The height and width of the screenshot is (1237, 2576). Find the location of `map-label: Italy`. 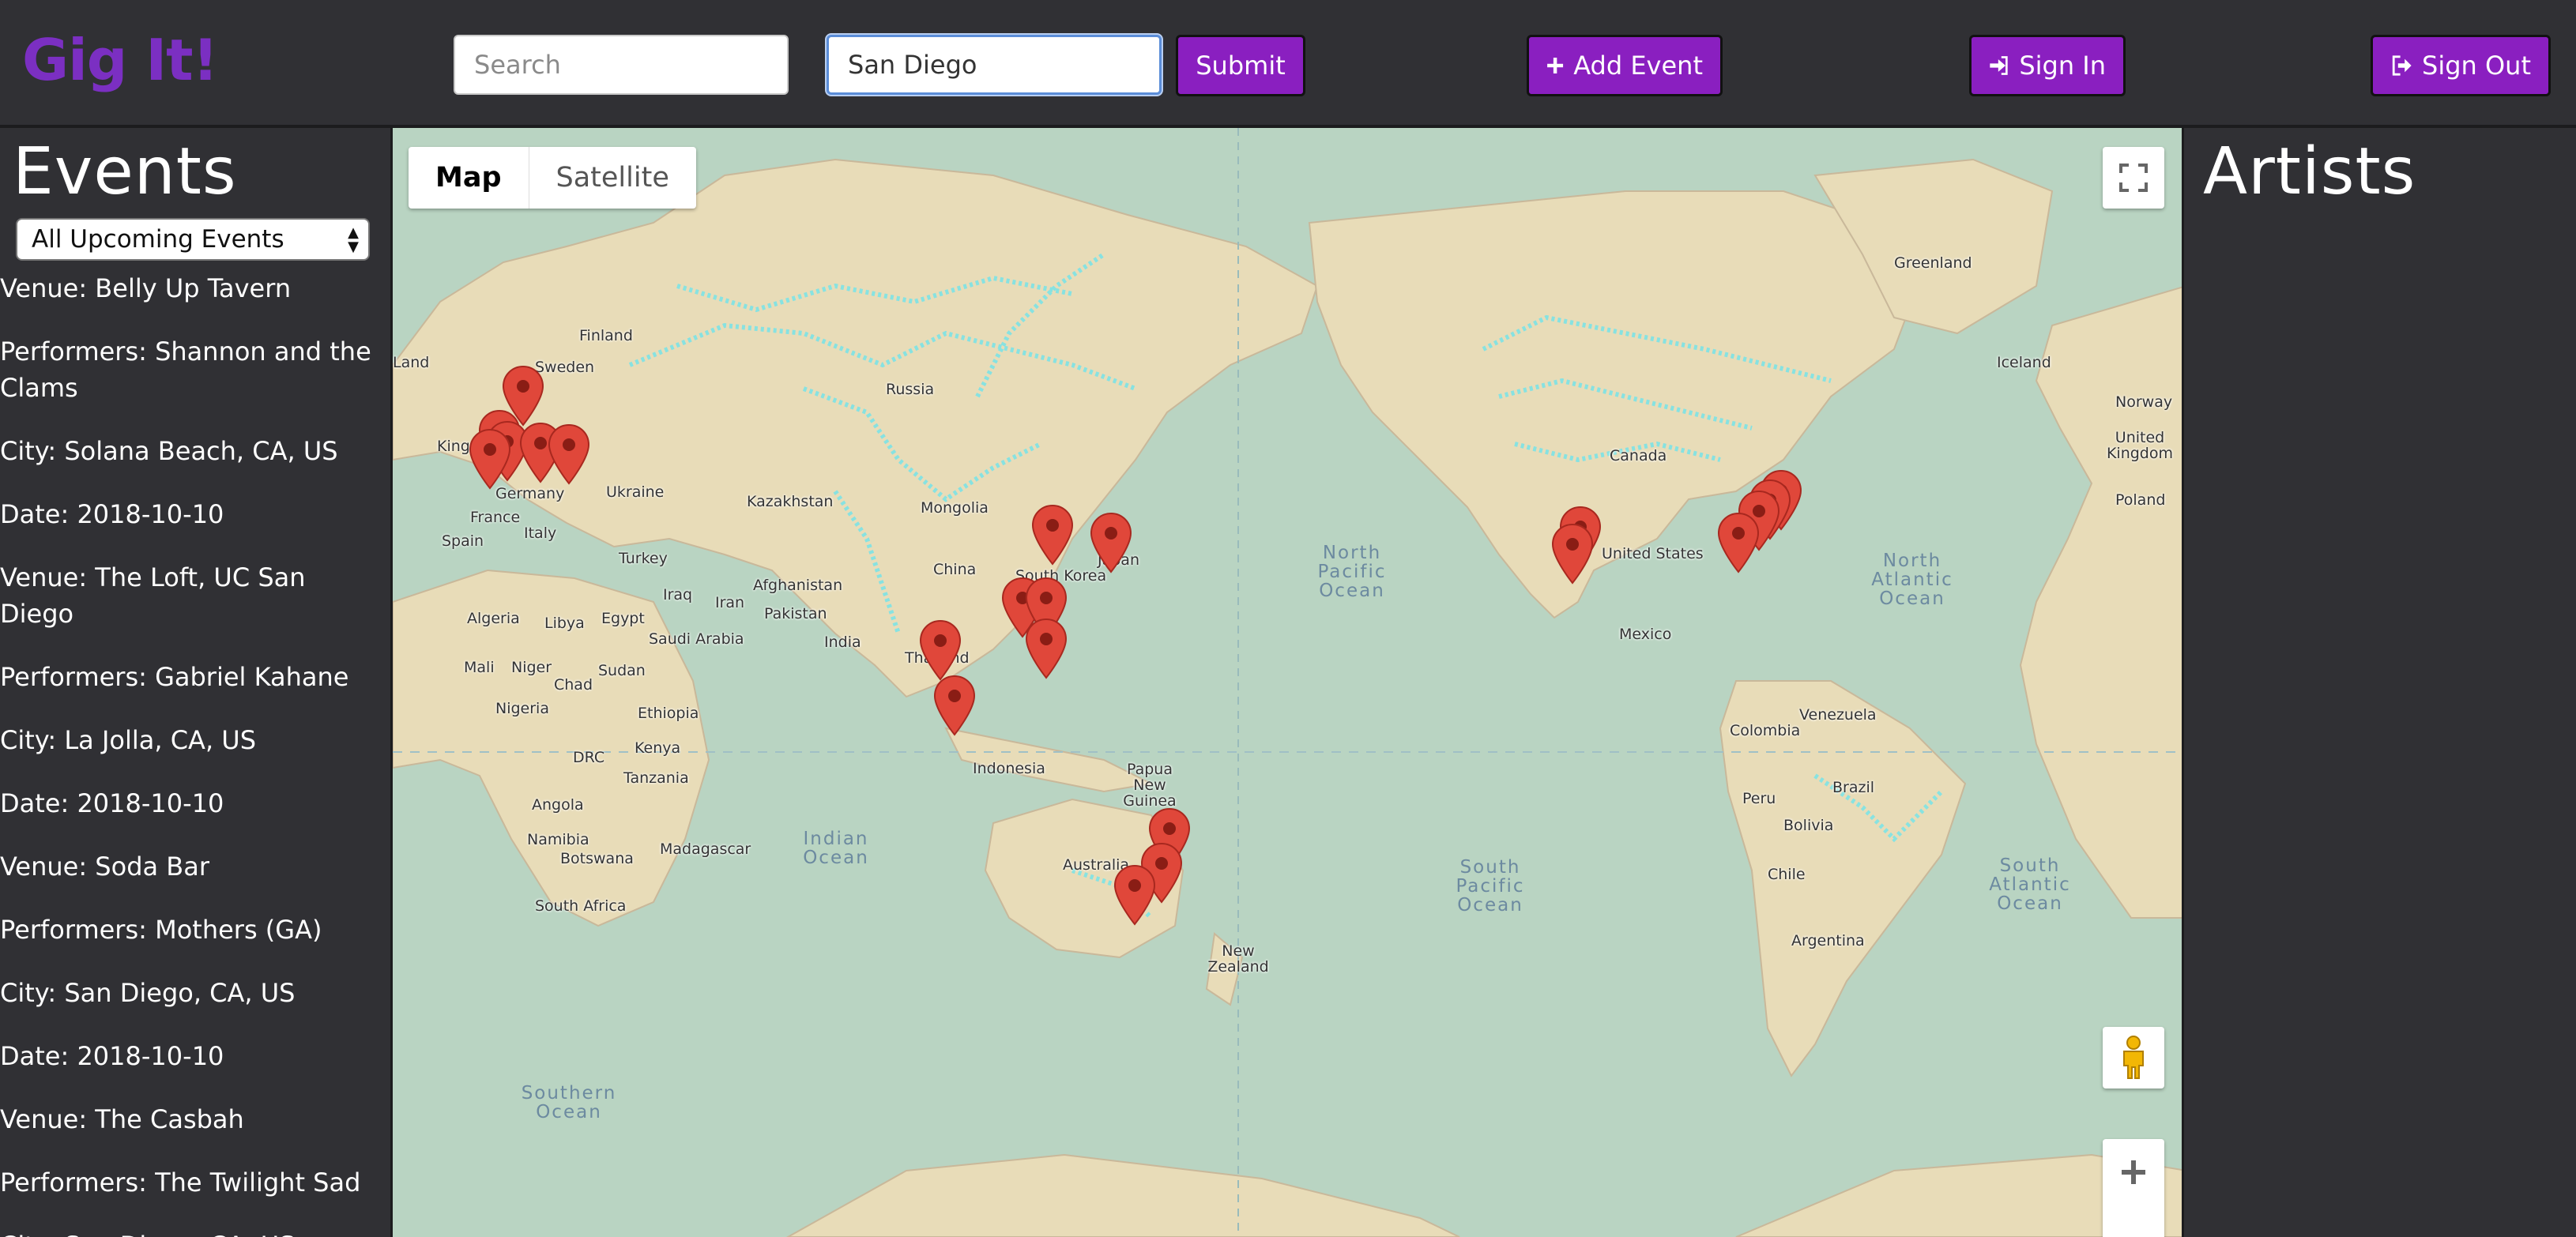

map-label: Italy is located at coordinates (540, 533).